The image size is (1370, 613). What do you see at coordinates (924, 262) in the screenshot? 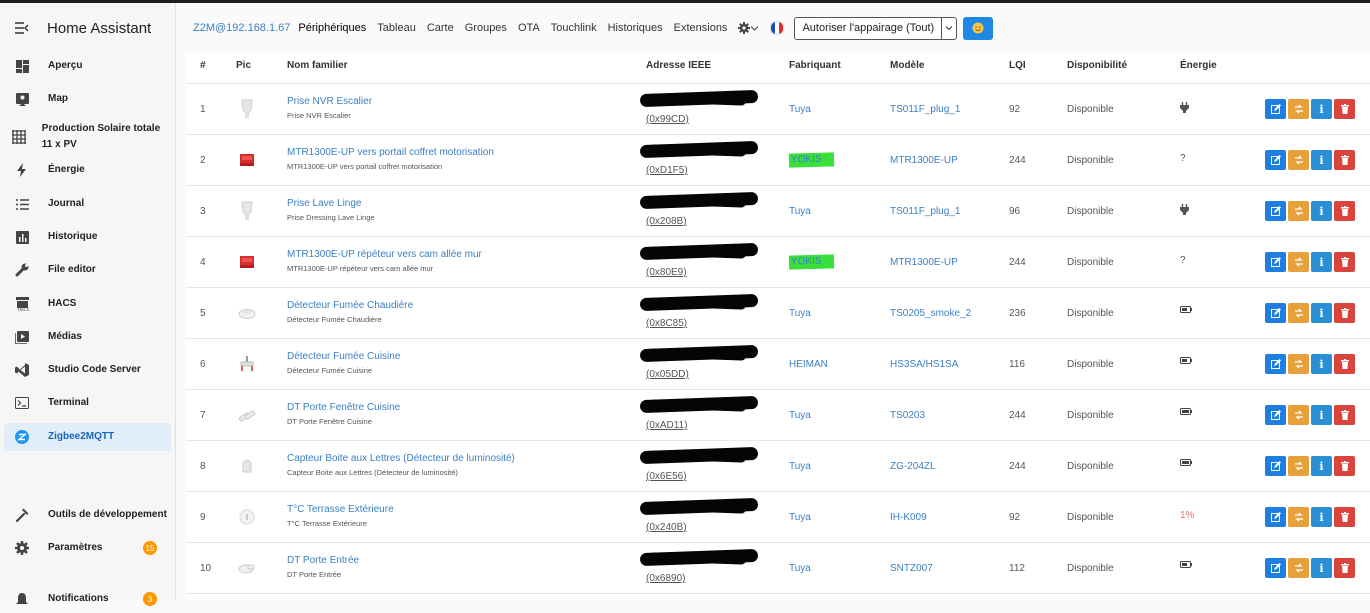
I see `model-link: MTR1300E-UP` at bounding box center [924, 262].